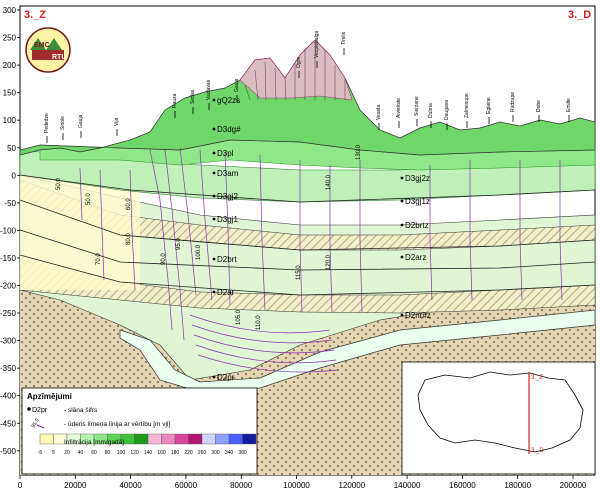  What do you see at coordinates (241, 485) in the screenshot?
I see `x-tick-label: 80000` at bounding box center [241, 485].